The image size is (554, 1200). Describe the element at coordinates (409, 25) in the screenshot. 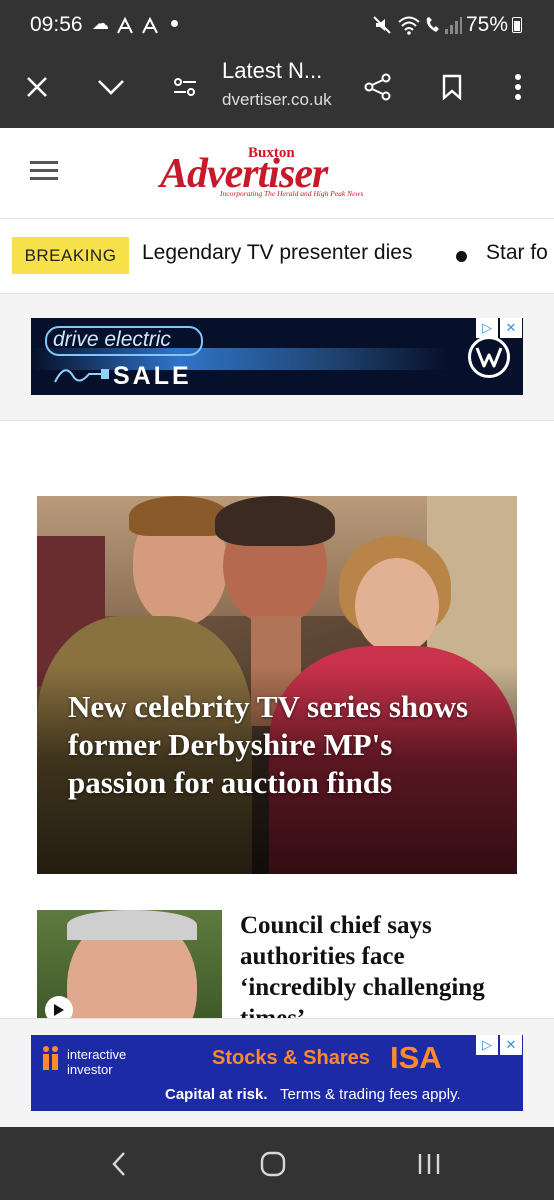

I see `wifi-icon` at that location.